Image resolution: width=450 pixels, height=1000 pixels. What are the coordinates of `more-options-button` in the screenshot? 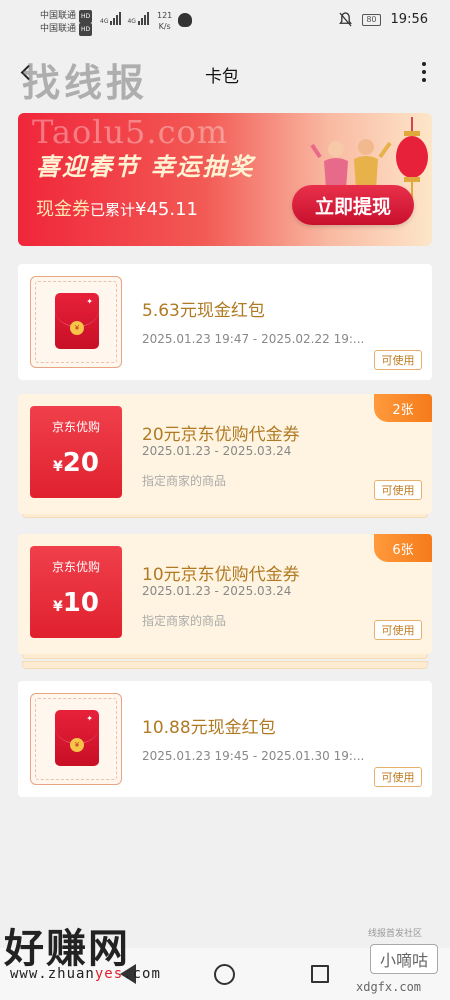 It's located at (424, 72).